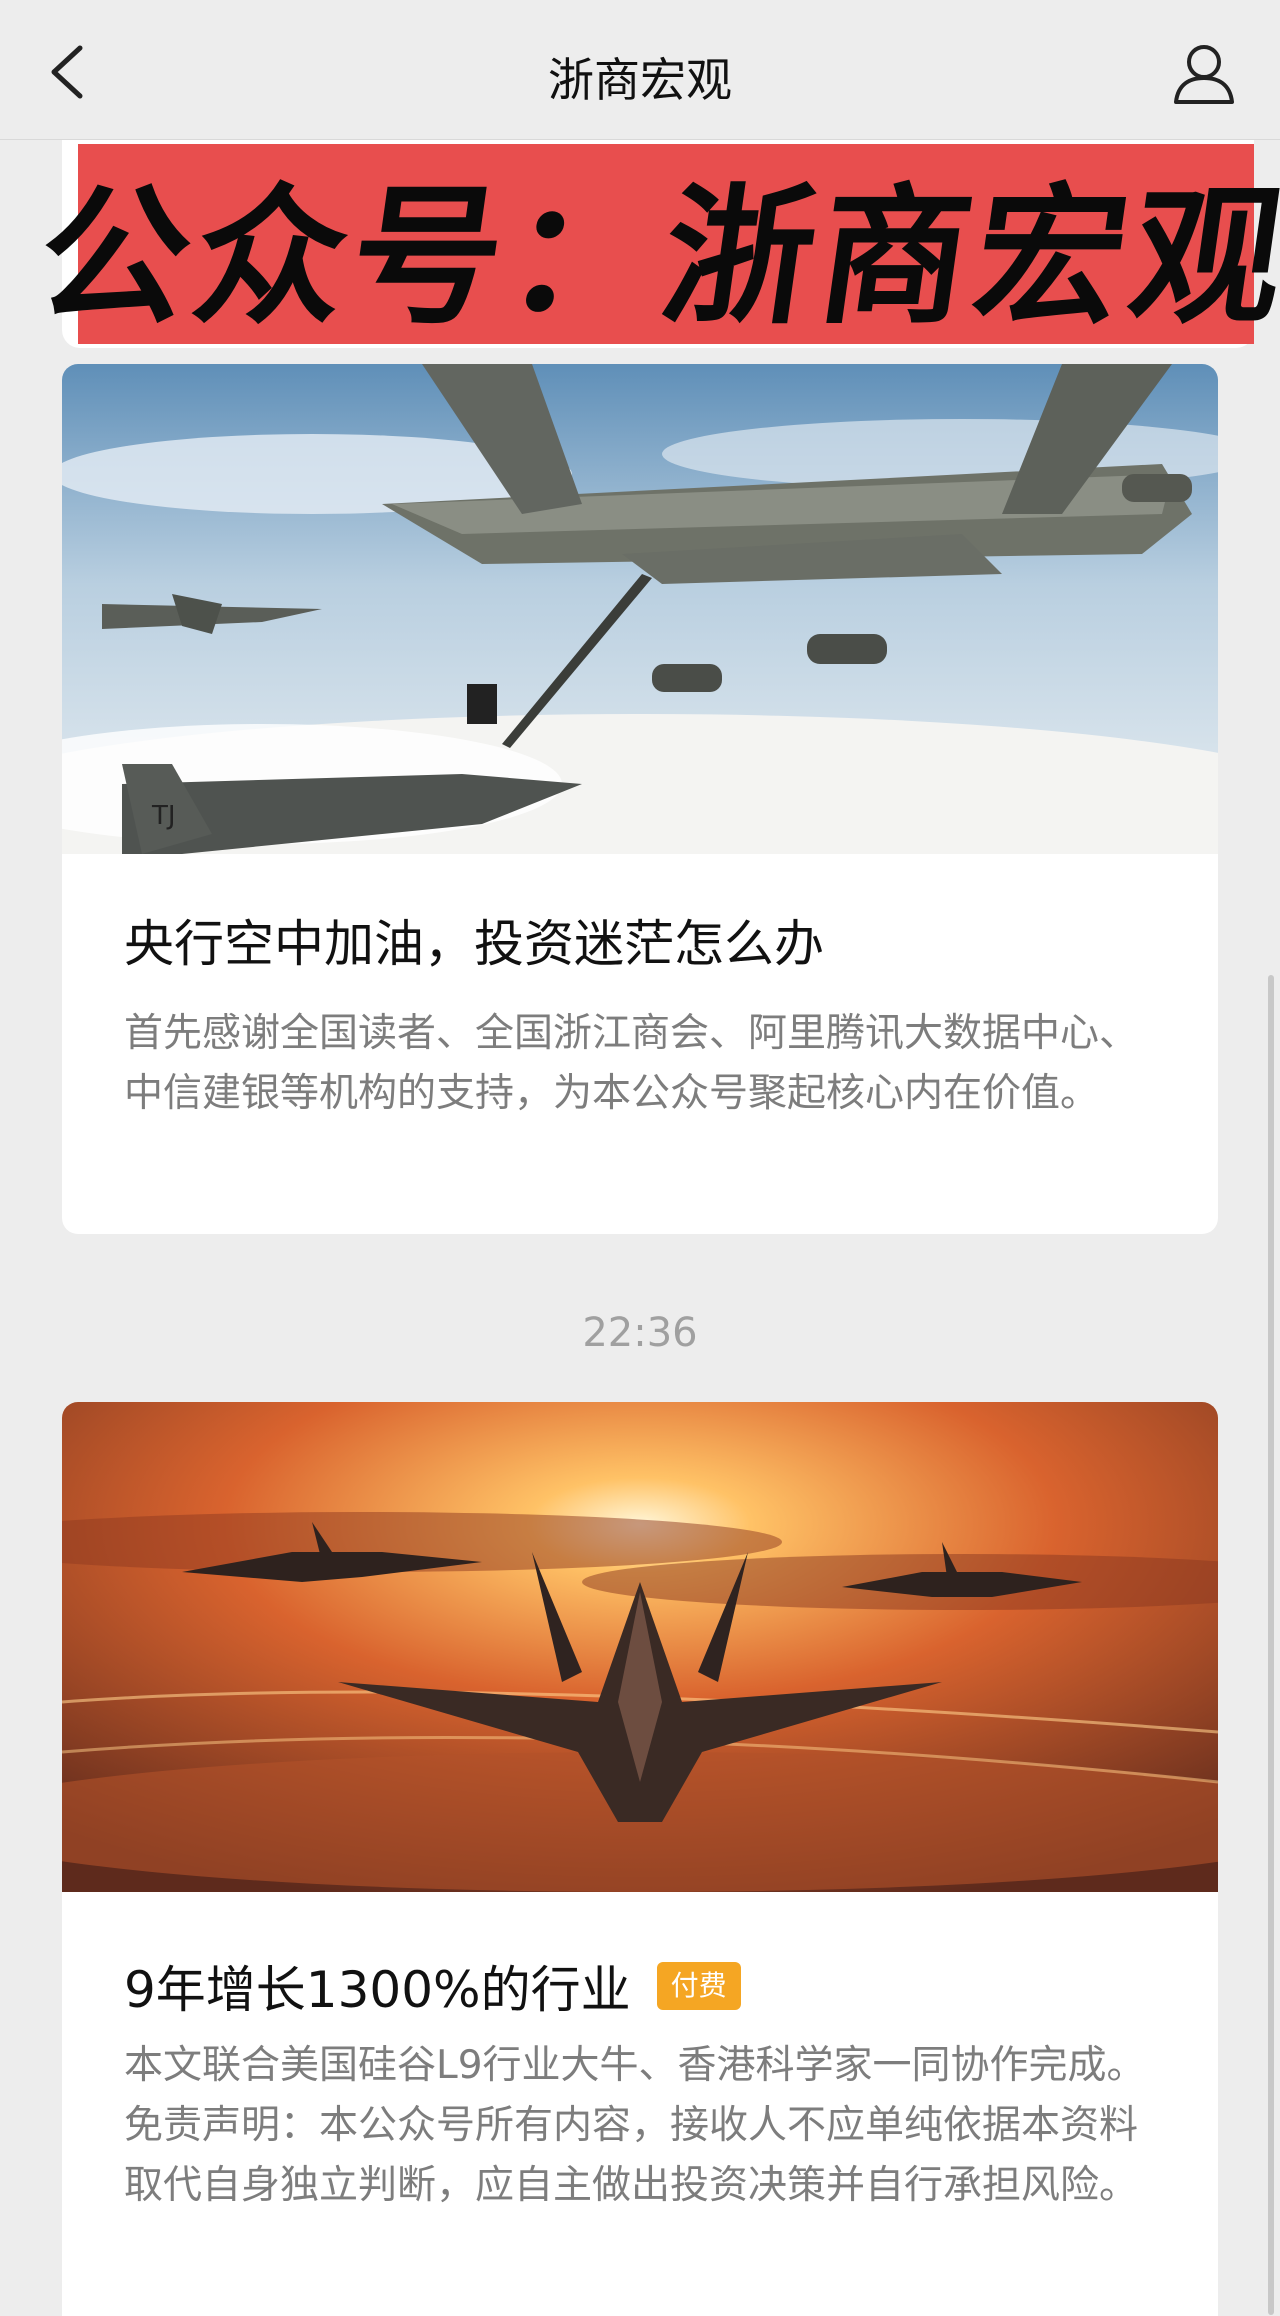 This screenshot has height=2316, width=1280. I want to click on banner-text: 公众号：浙商宏观, so click(653, 257).